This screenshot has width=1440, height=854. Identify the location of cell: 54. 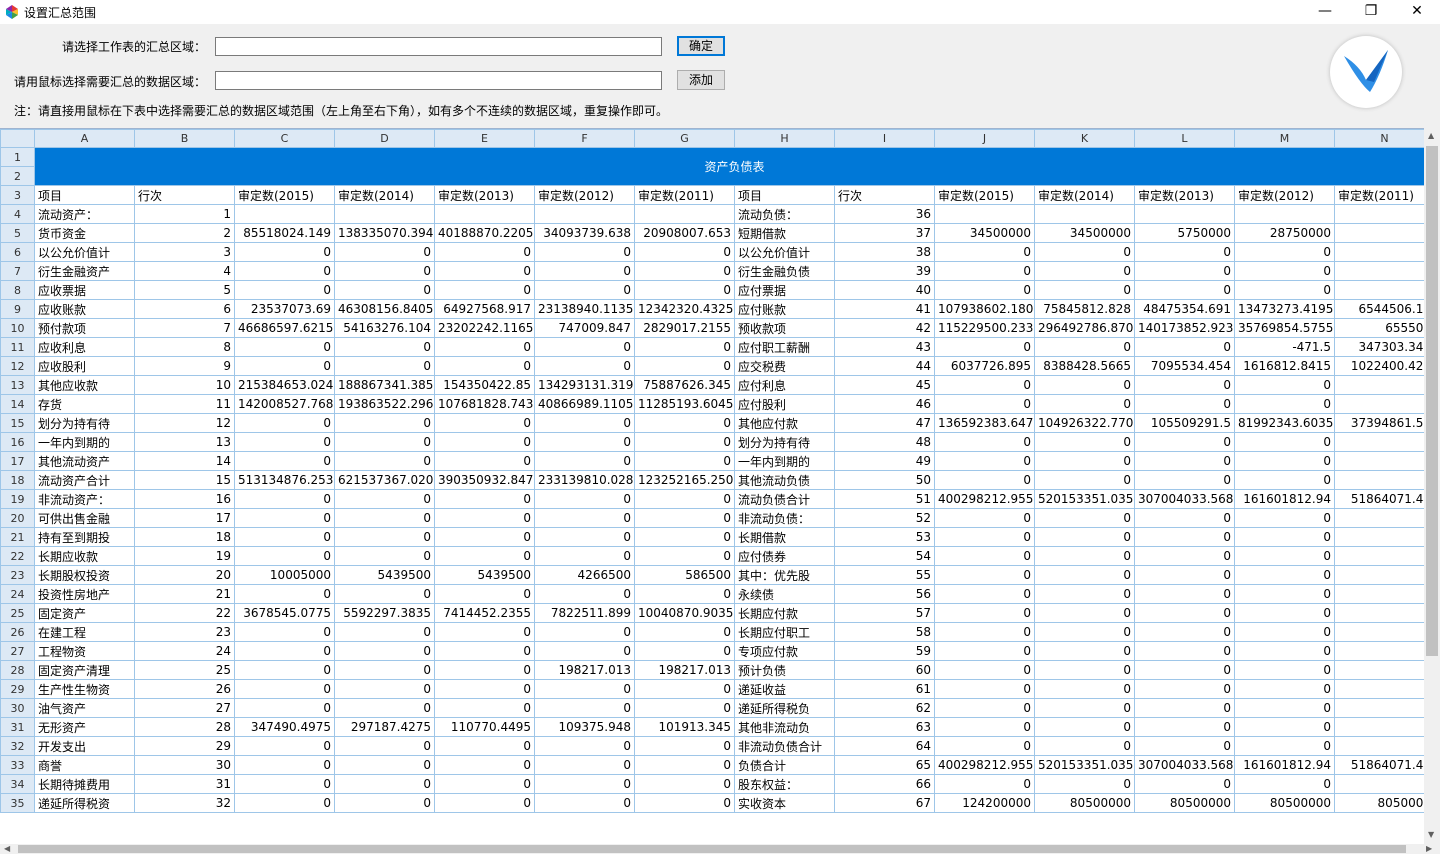
(884, 556).